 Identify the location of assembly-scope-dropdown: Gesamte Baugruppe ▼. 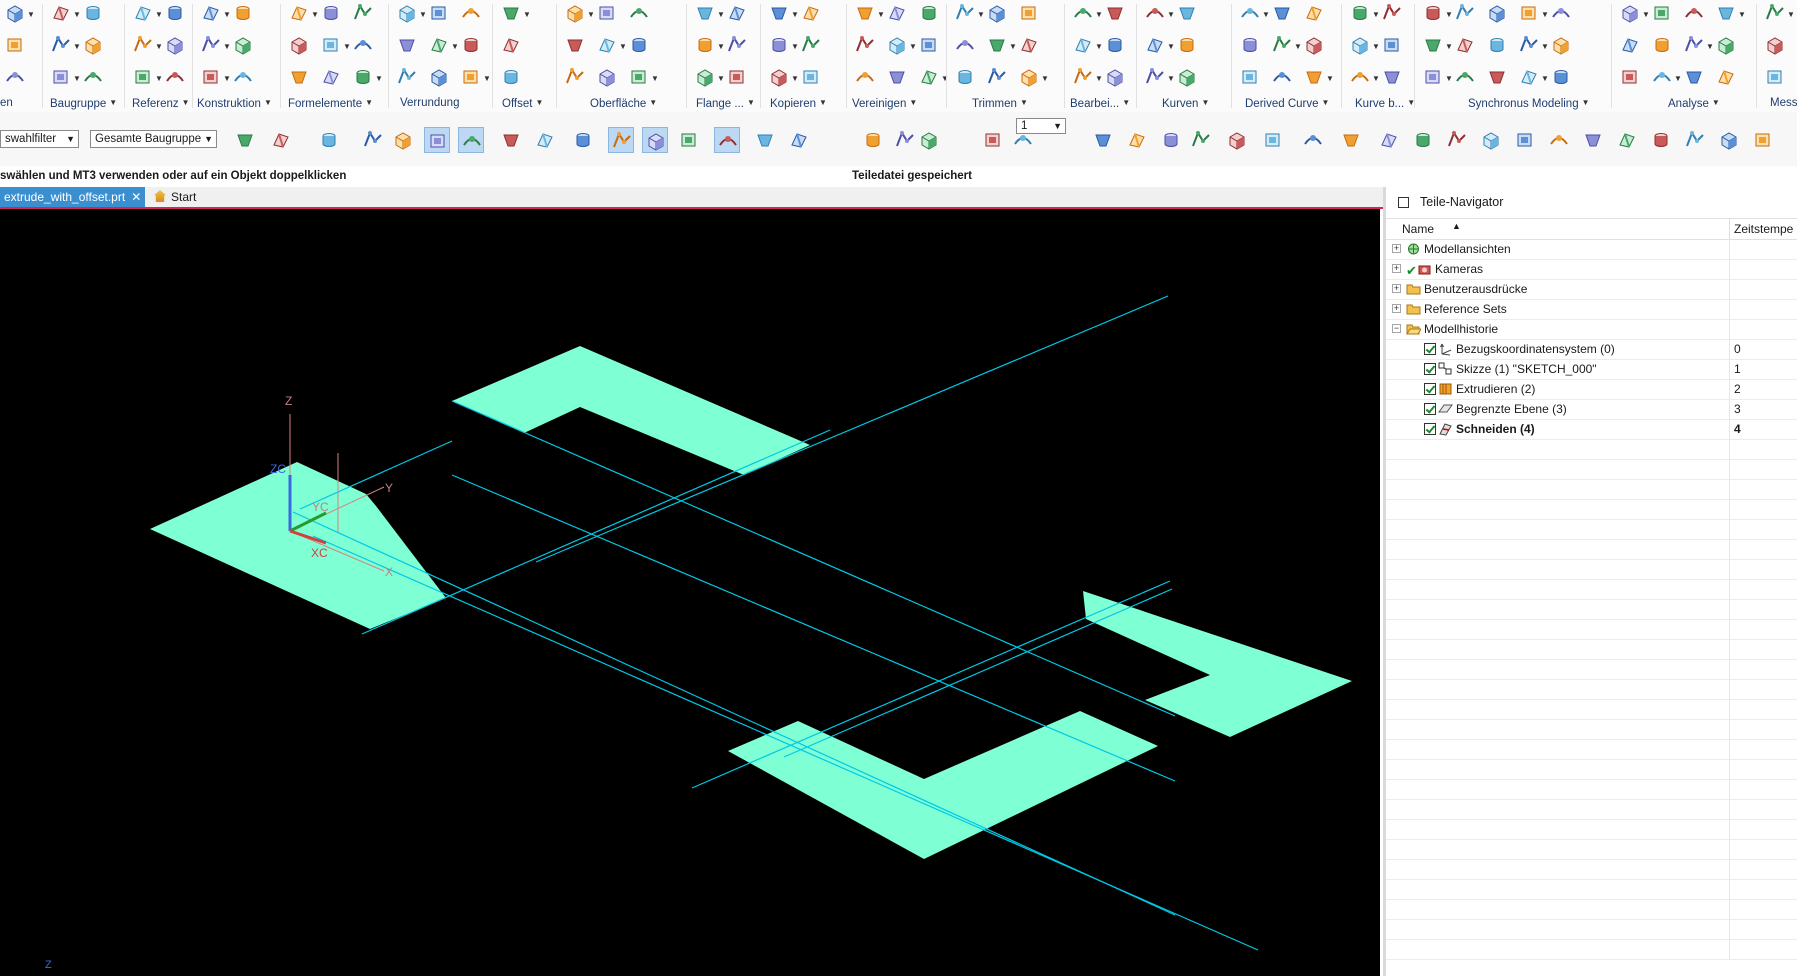
(153, 139).